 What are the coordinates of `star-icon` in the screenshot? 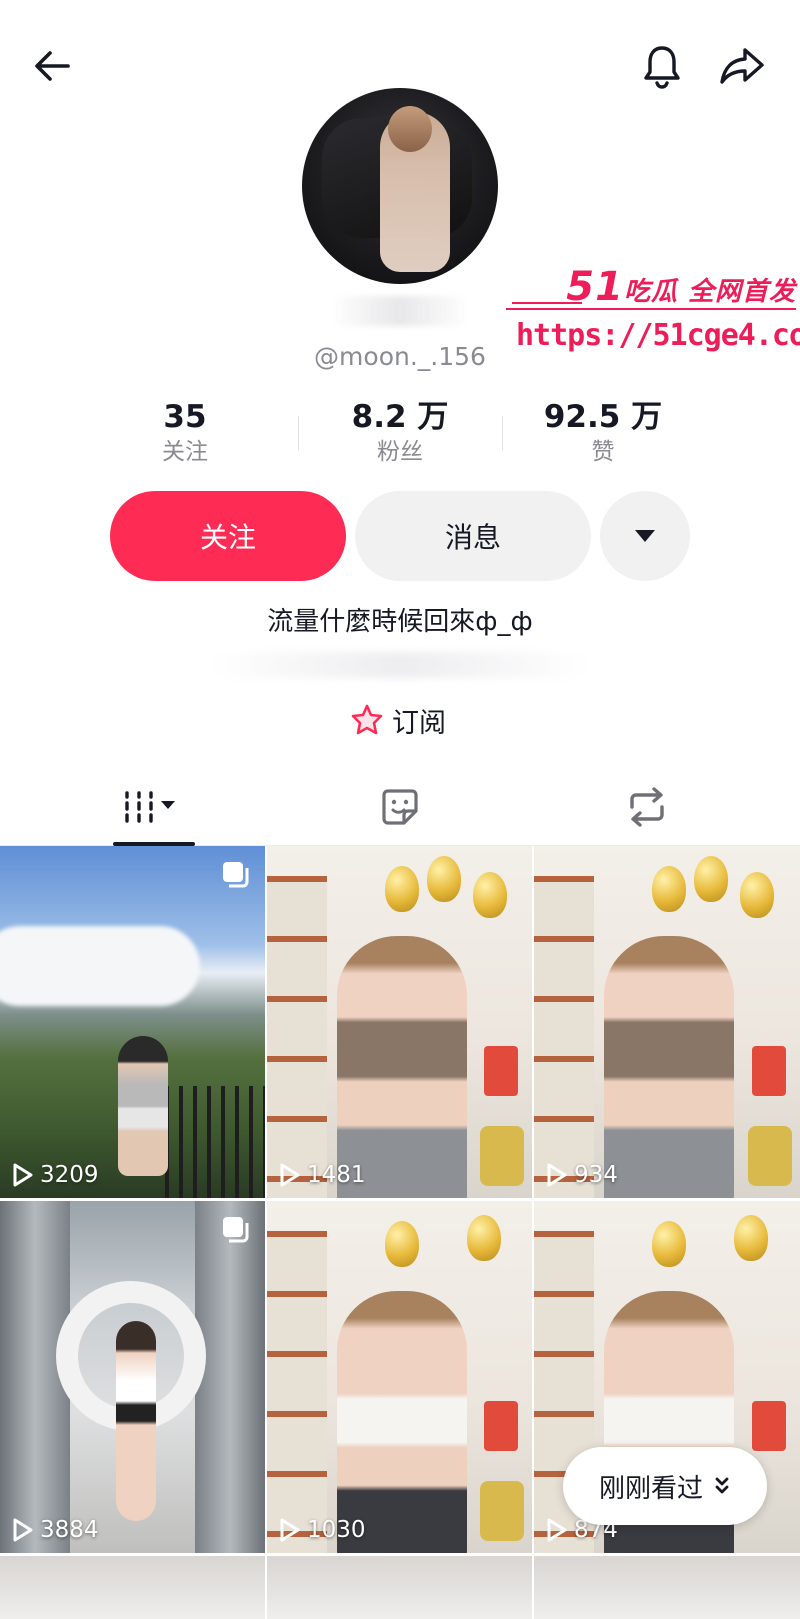 It's located at (367, 719).